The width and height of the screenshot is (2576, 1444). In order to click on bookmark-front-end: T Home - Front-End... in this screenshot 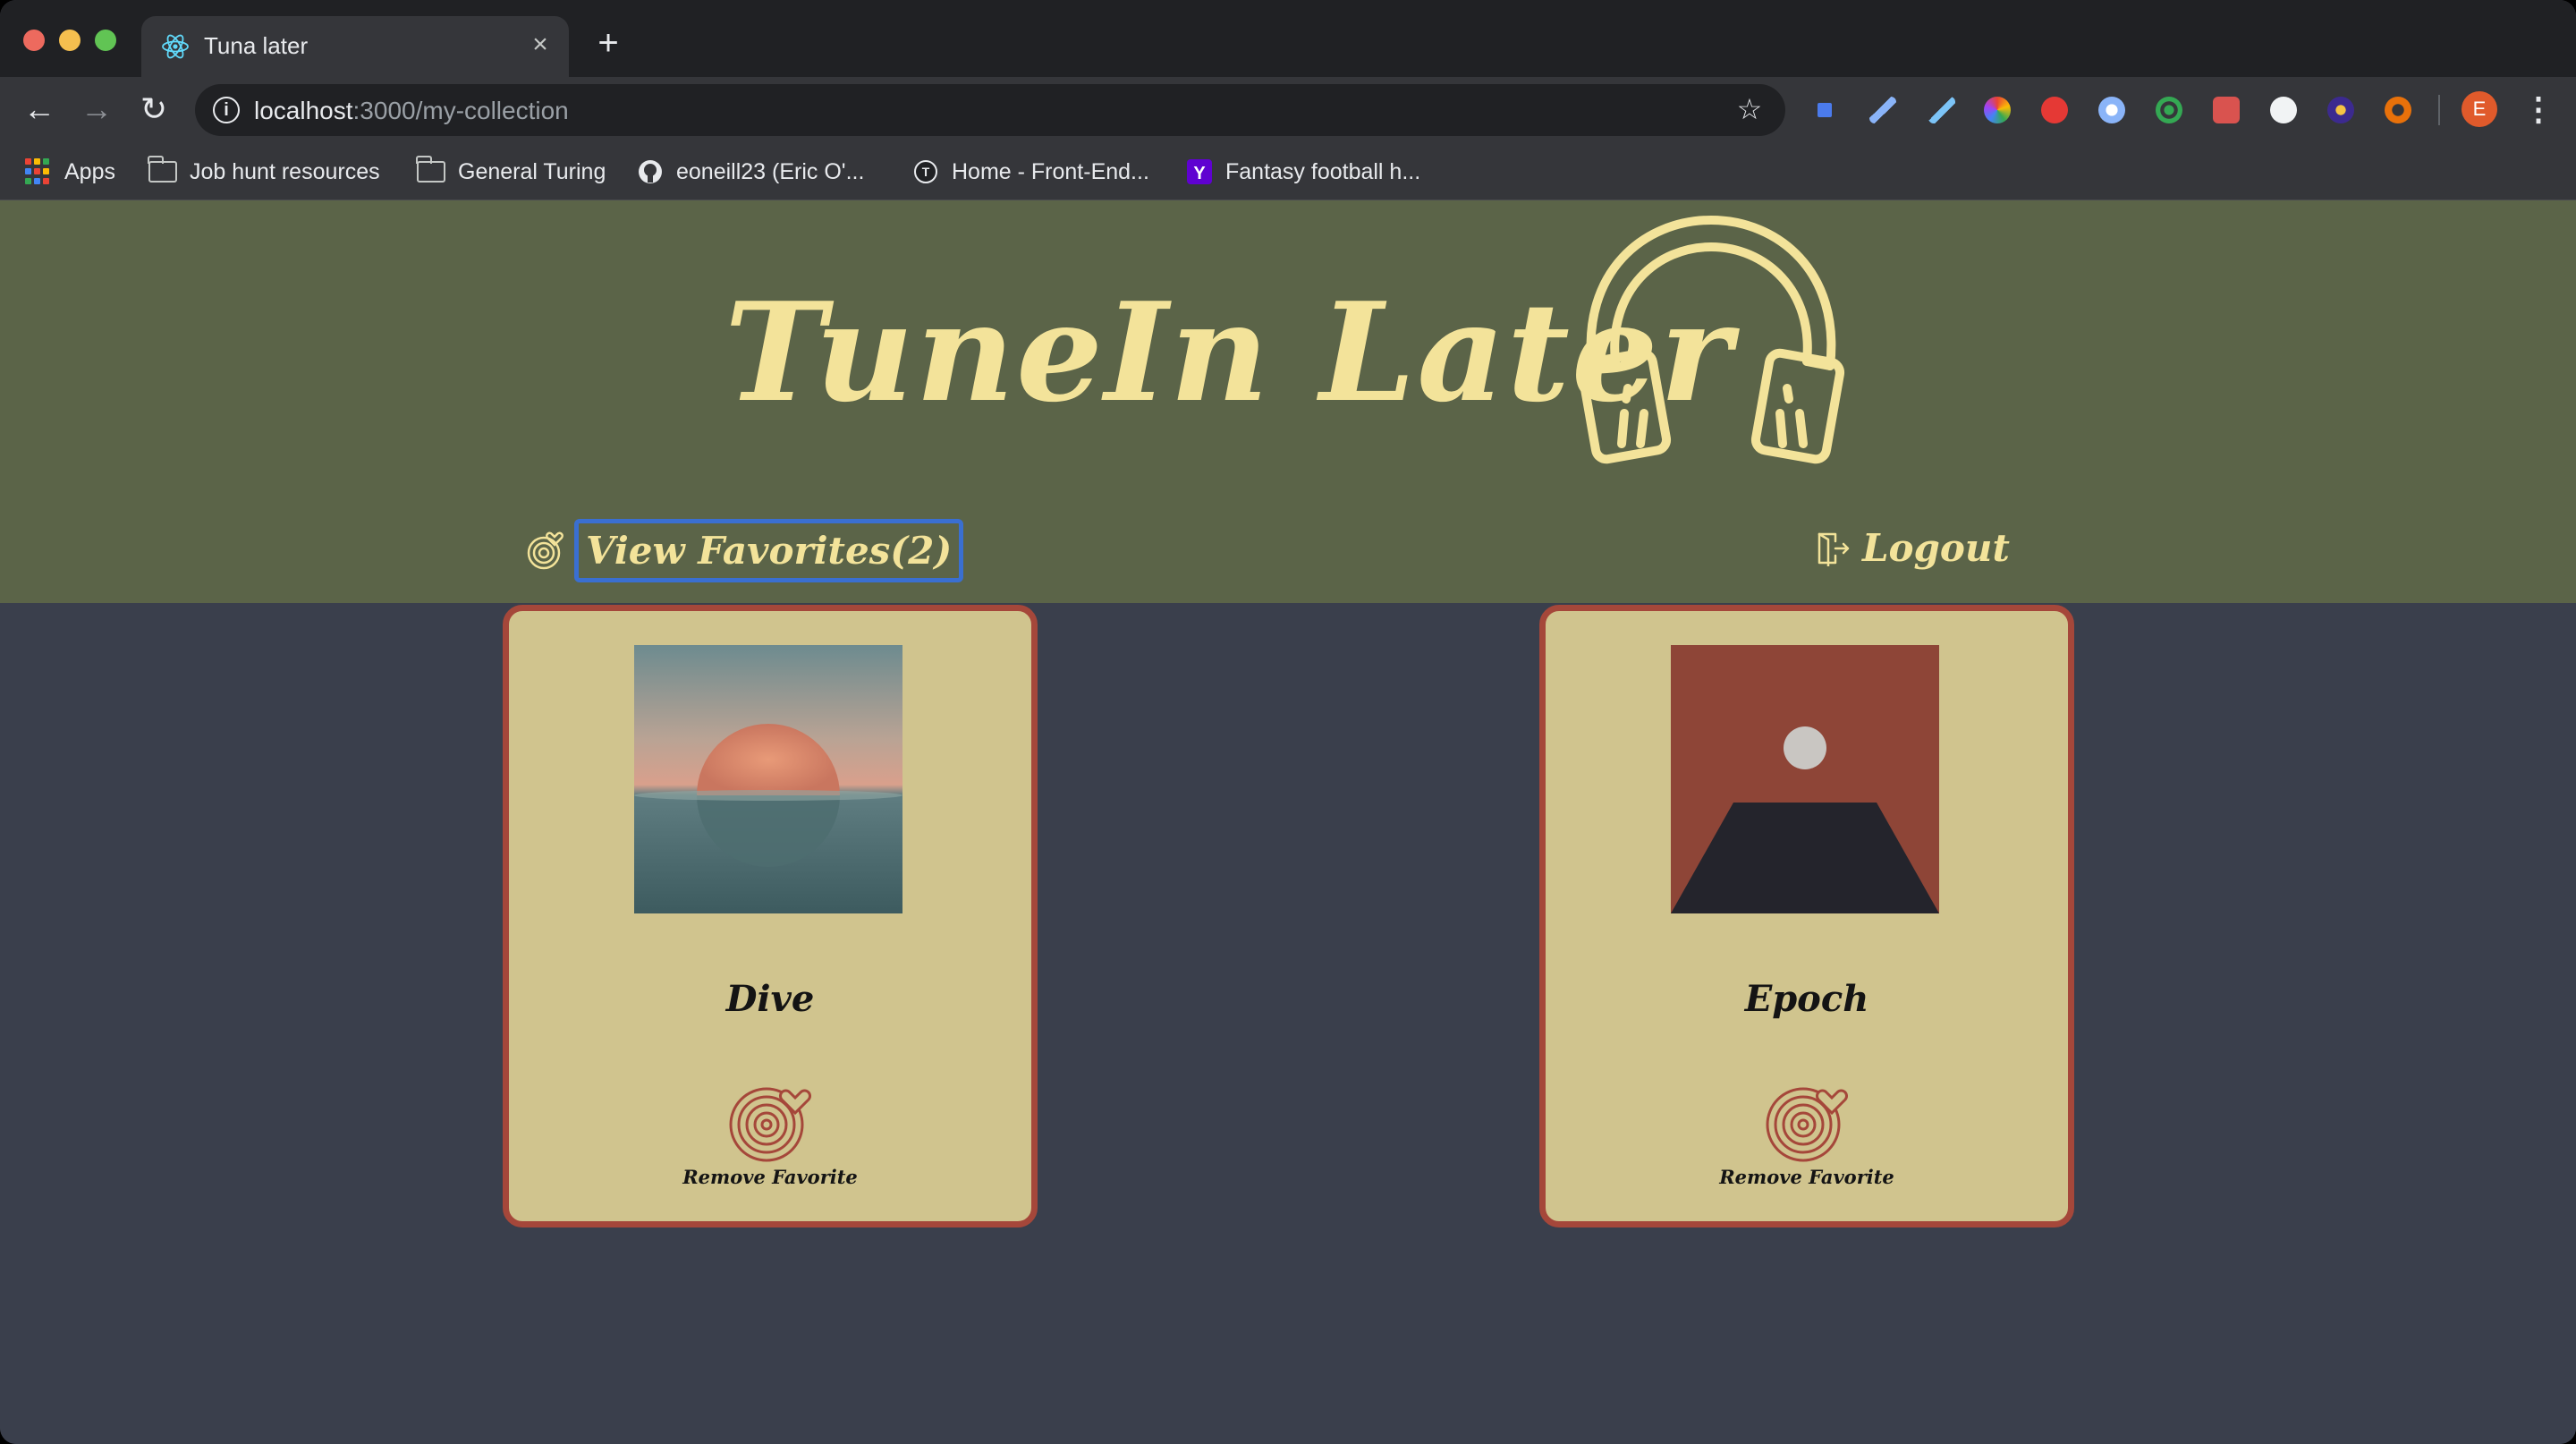, I will do `click(1030, 172)`.